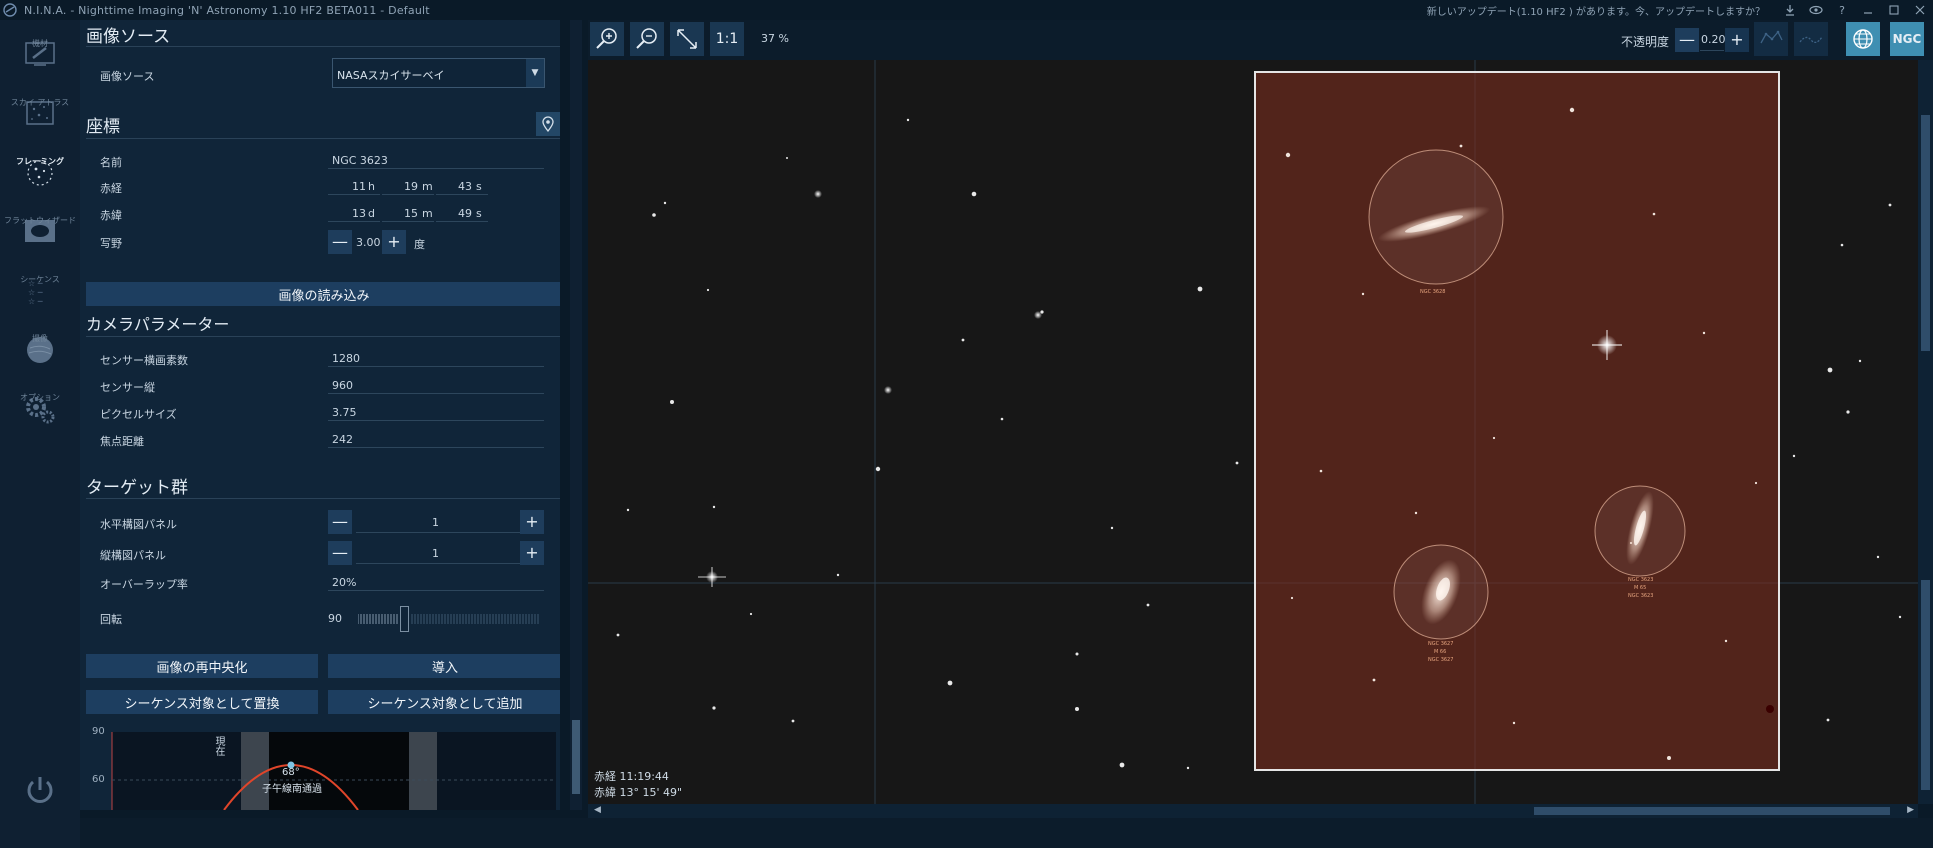  What do you see at coordinates (1596, 10) in the screenshot?
I see `update-notice: 新しいアップデート(1.10 HF2 ) があります。今、アップデートしますか？` at bounding box center [1596, 10].